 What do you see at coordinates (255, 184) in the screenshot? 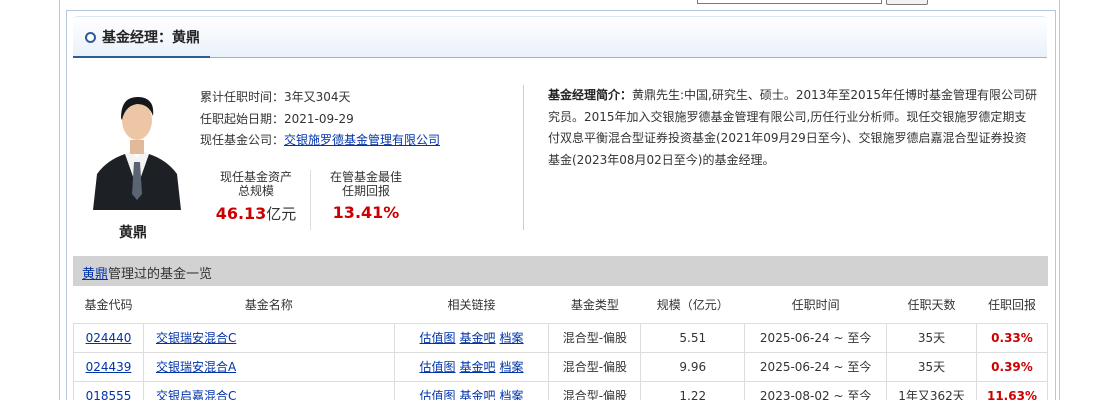
I see `assets-label: 现任基金资产 总规模` at bounding box center [255, 184].